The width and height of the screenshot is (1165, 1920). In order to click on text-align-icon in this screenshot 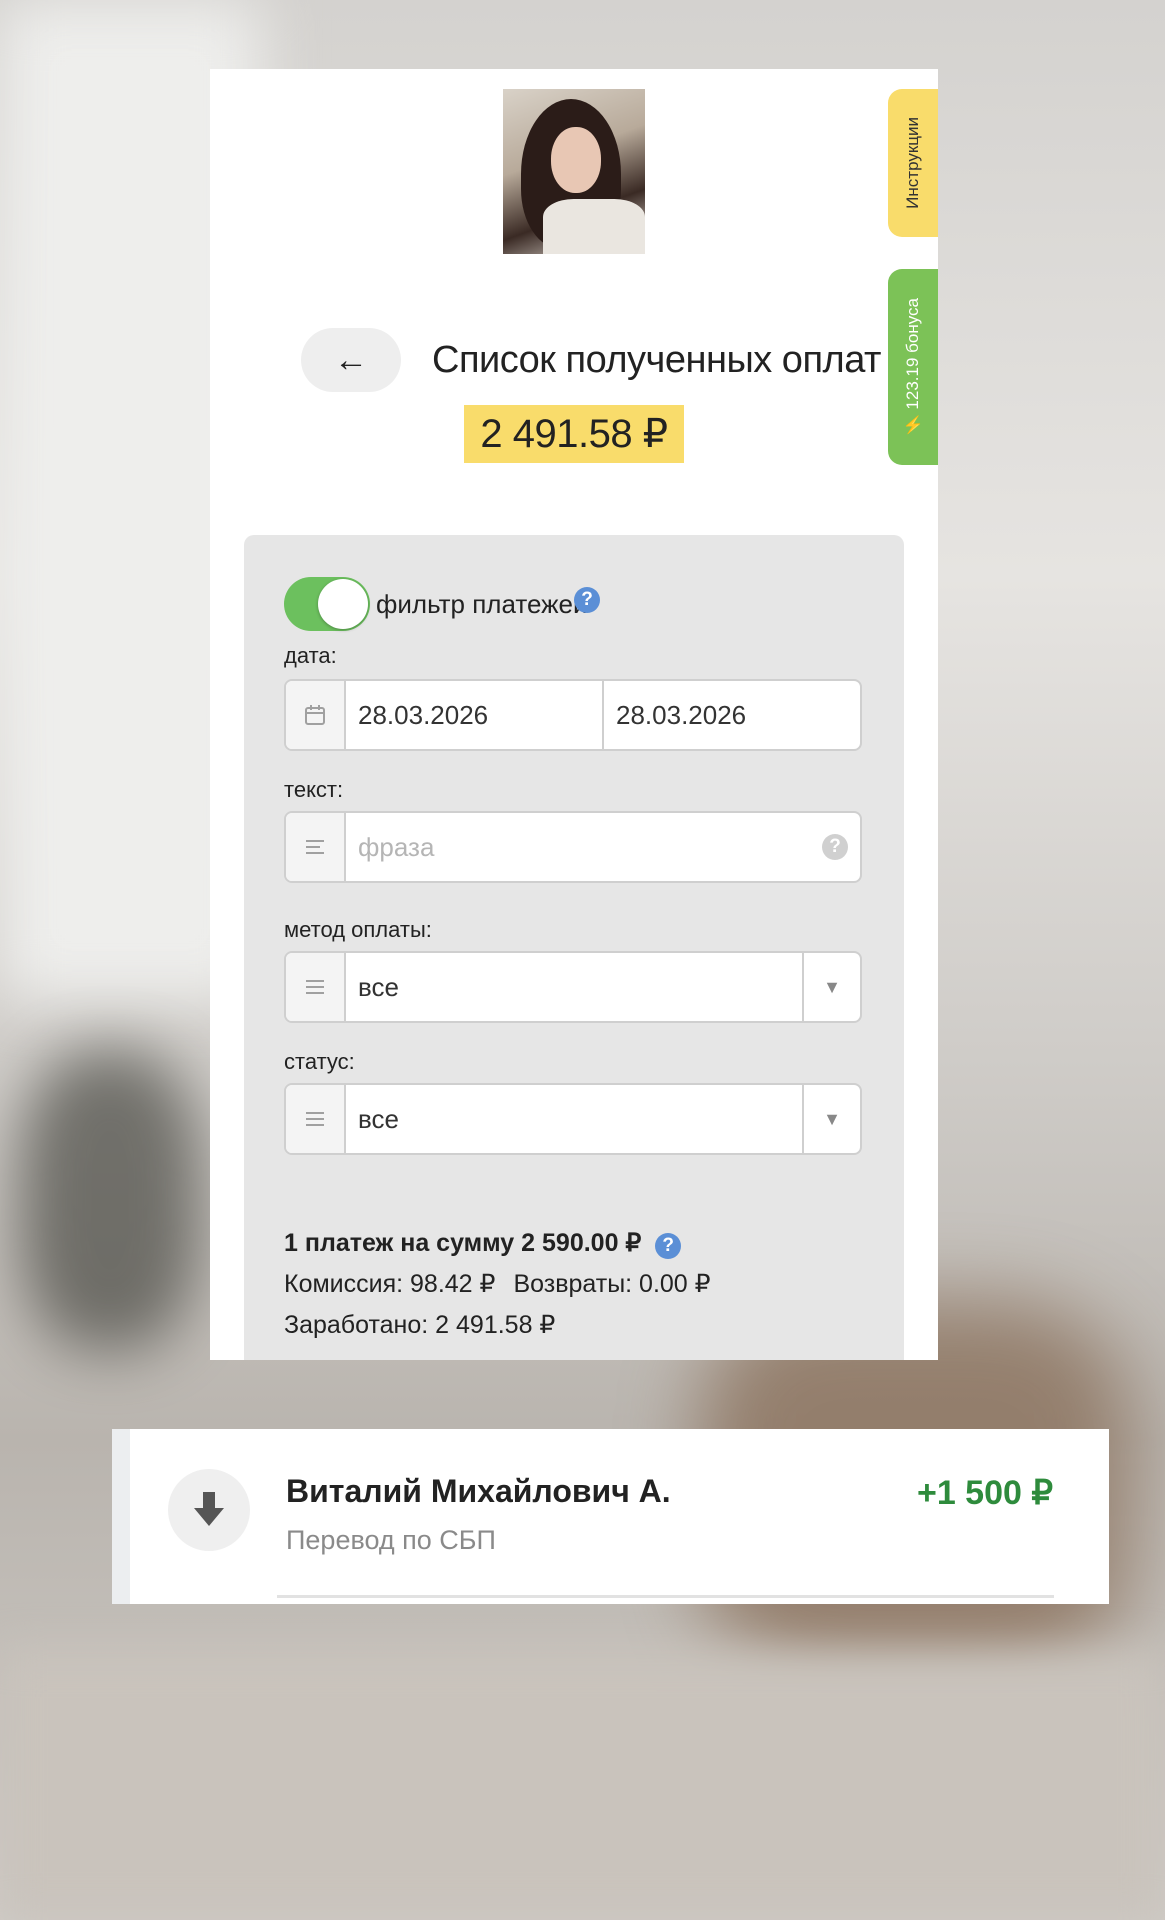, I will do `click(316, 847)`.